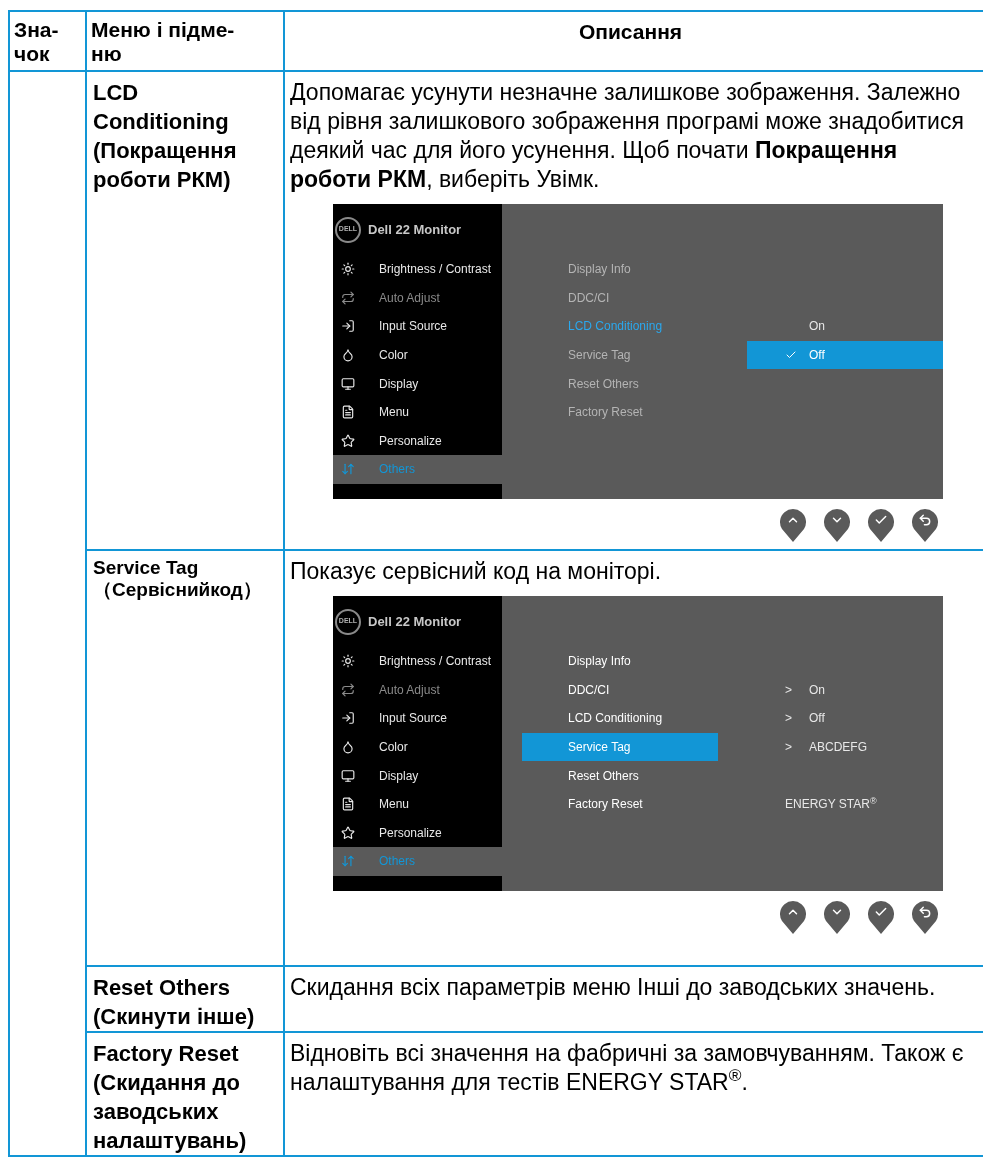  What do you see at coordinates (185, 758) in the screenshot?
I see `menu-name: Service Tag （Сервіснийкод）` at bounding box center [185, 758].